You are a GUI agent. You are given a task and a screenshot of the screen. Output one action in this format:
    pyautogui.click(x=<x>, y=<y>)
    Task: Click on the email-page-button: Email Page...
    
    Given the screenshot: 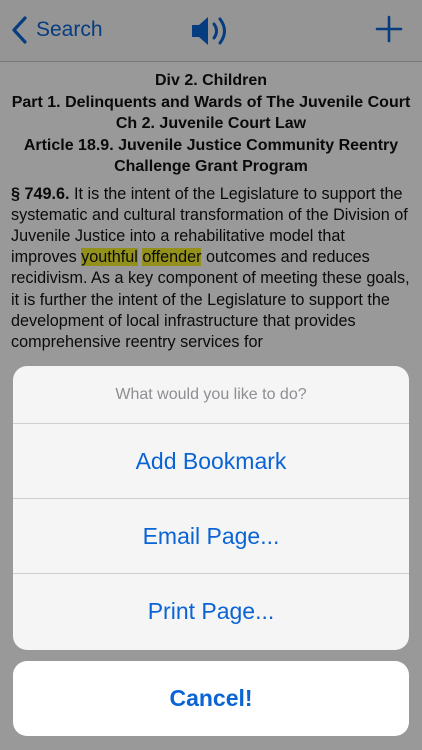 What is the action you would take?
    pyautogui.click(x=211, y=536)
    